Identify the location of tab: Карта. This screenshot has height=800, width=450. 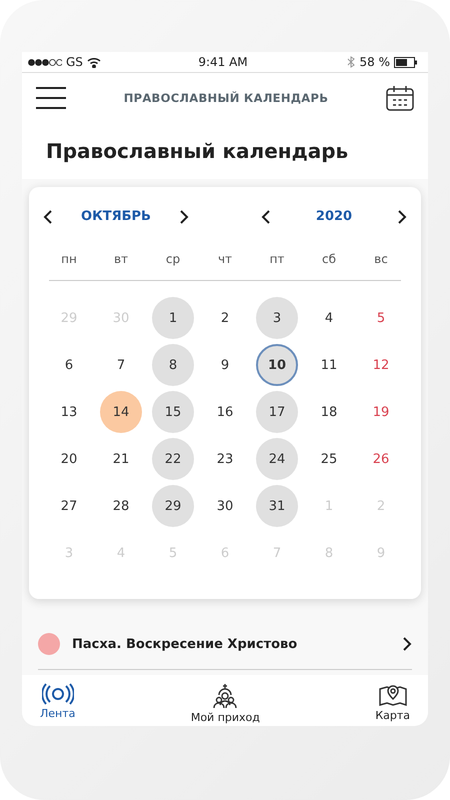
(392, 703).